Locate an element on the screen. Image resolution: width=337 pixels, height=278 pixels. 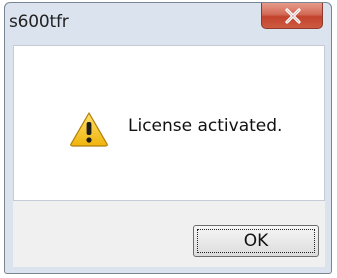
close-button is located at coordinates (292, 16).